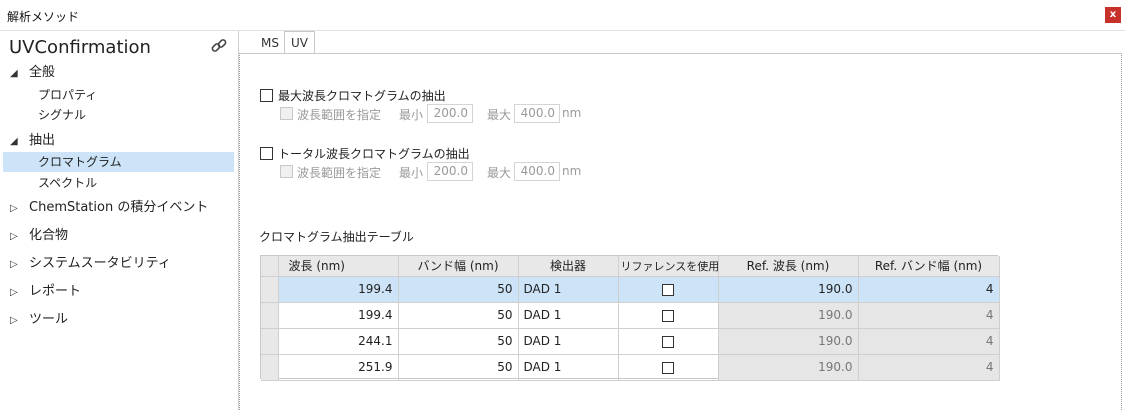 This screenshot has height=410, width=1125. What do you see at coordinates (42, 140) in the screenshot?
I see `tree-item-label: 抽出` at bounding box center [42, 140].